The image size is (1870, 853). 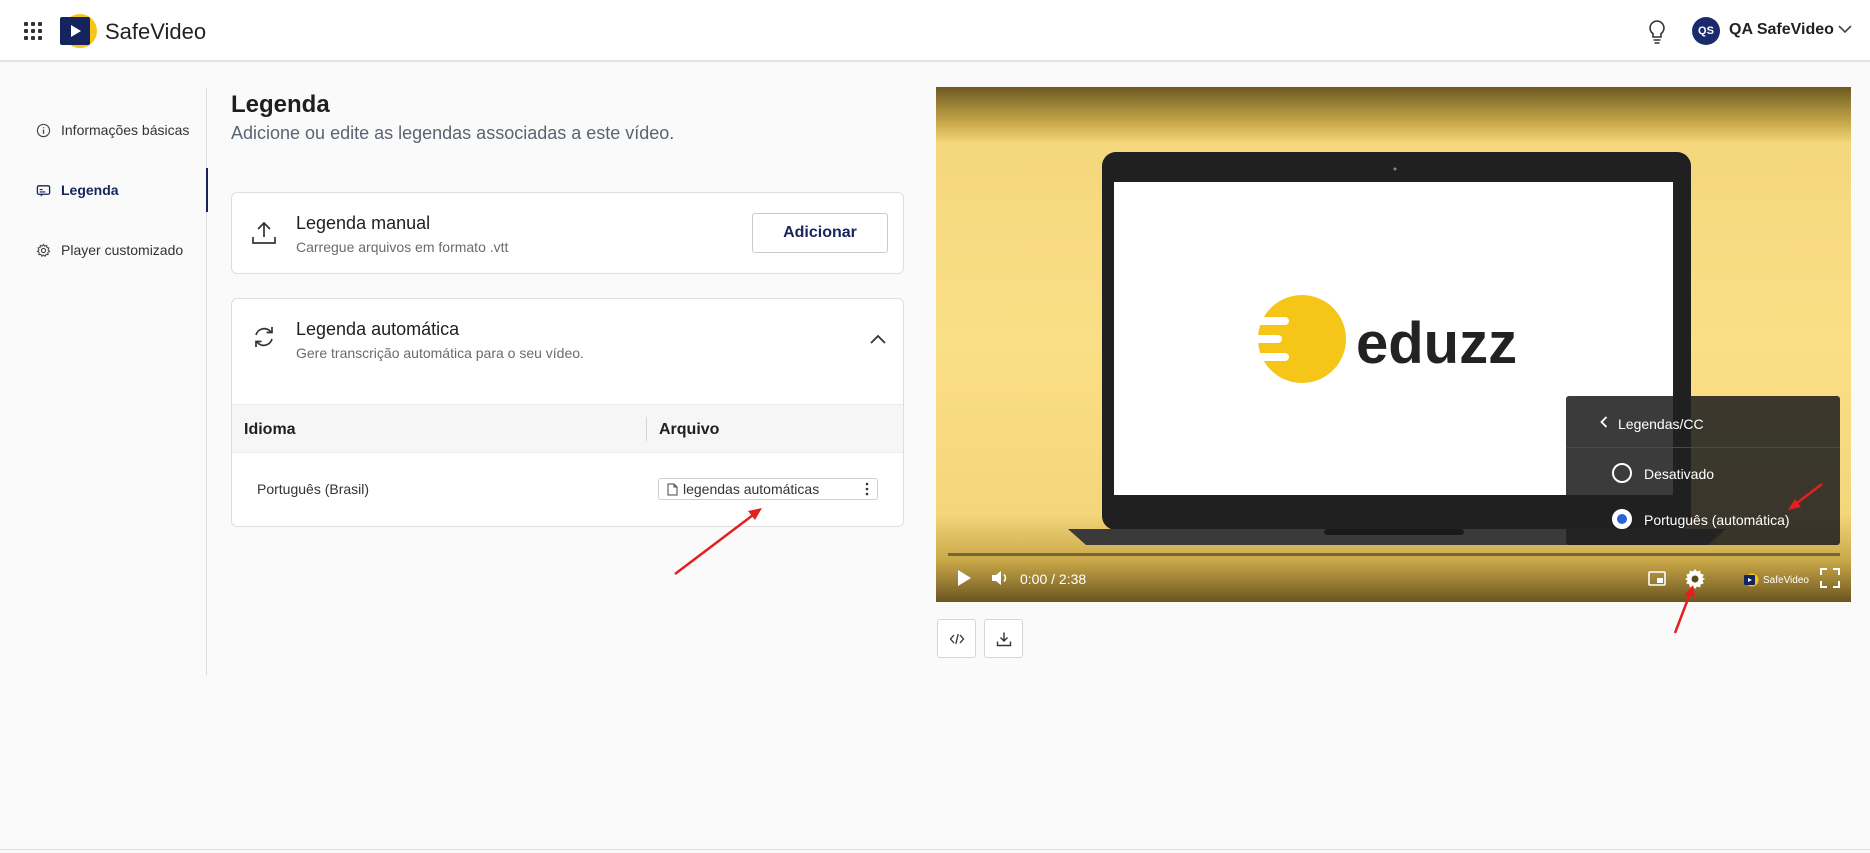 I want to click on apps-grid-icon, so click(x=33, y=31).